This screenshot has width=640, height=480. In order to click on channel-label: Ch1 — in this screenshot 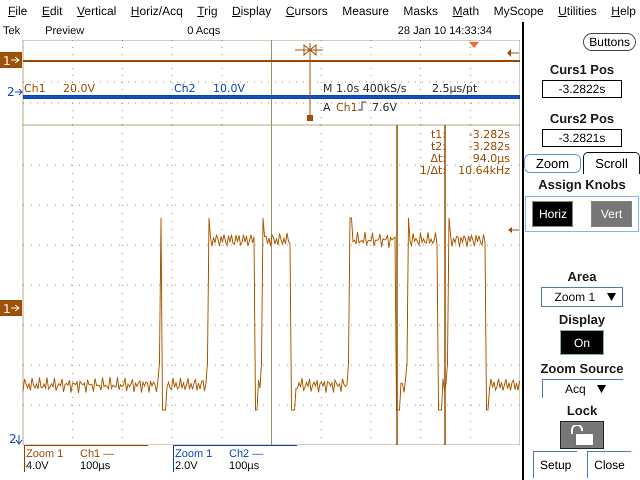, I will do `click(97, 454)`.